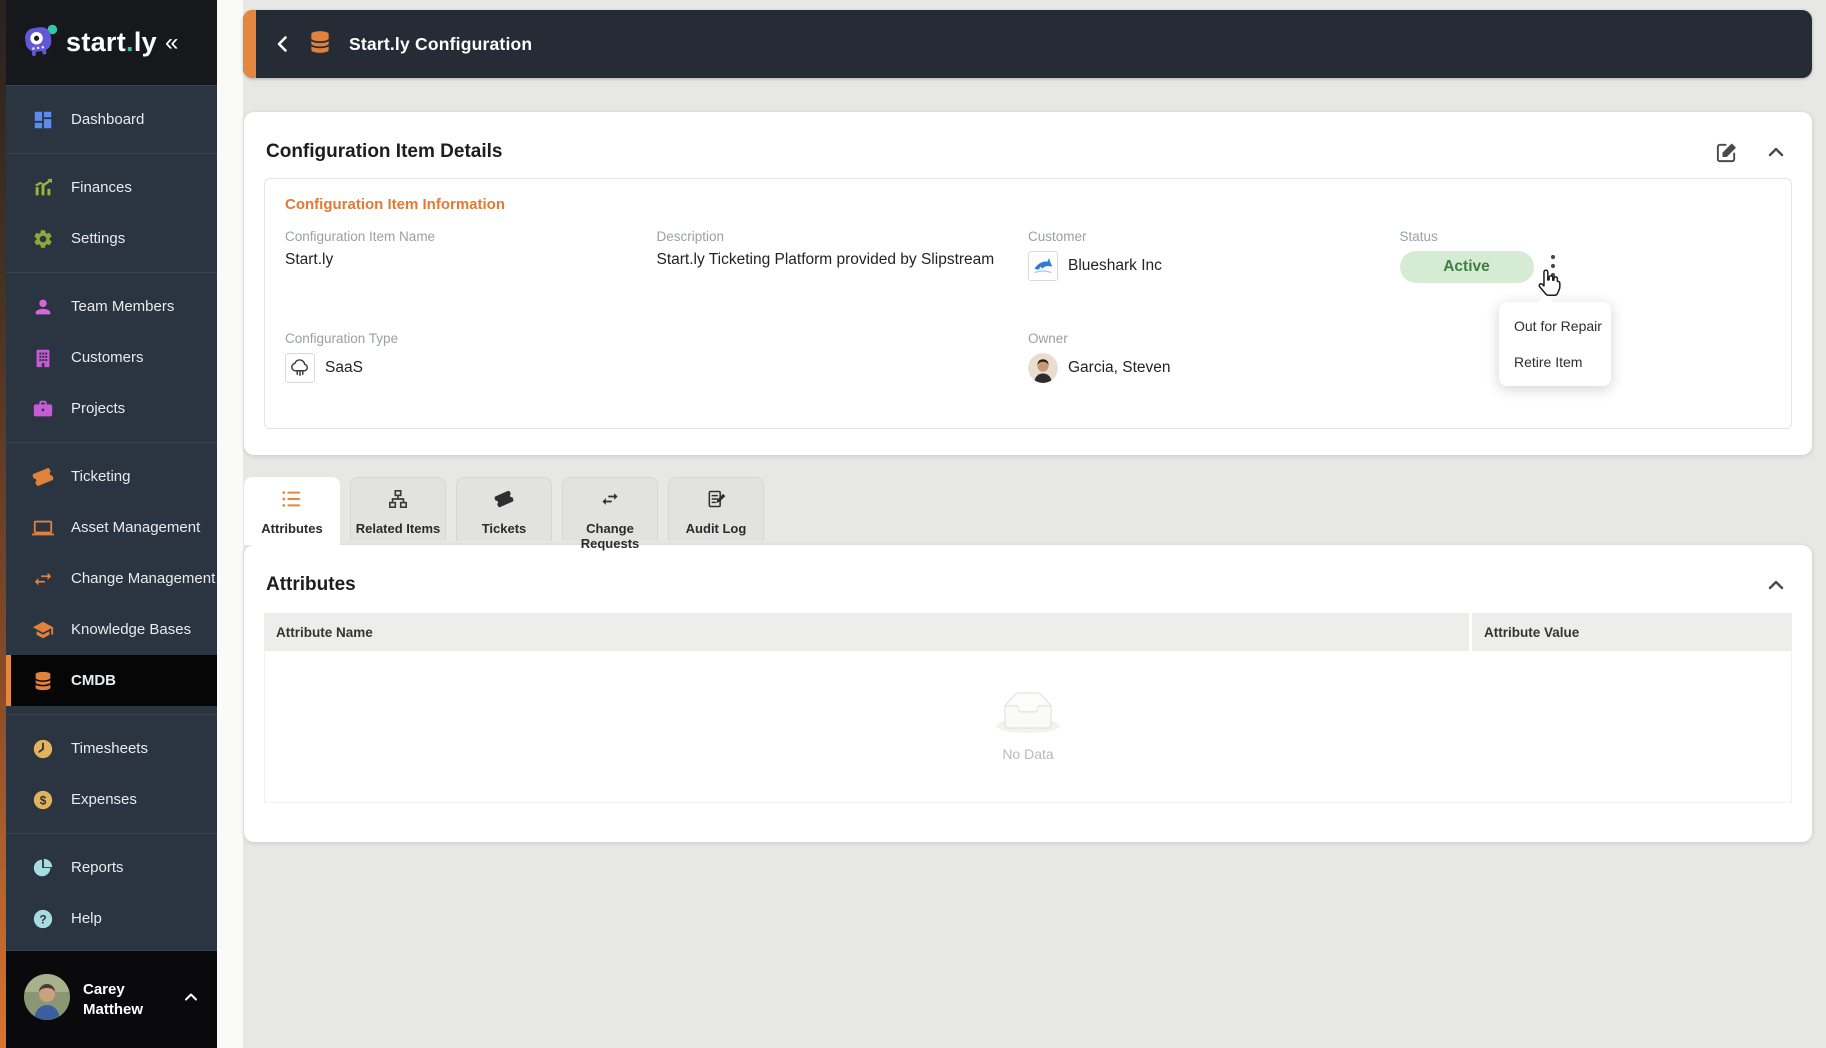  Describe the element at coordinates (1043, 368) in the screenshot. I see `owner-avatar` at that location.